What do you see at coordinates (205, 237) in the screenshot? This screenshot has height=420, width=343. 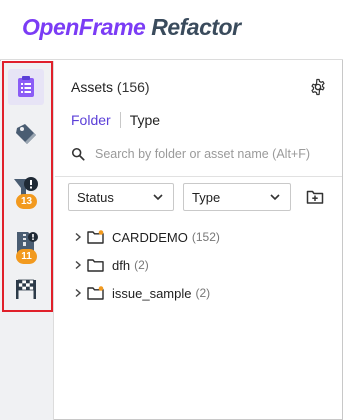 I see `tree-item-count: (152)` at bounding box center [205, 237].